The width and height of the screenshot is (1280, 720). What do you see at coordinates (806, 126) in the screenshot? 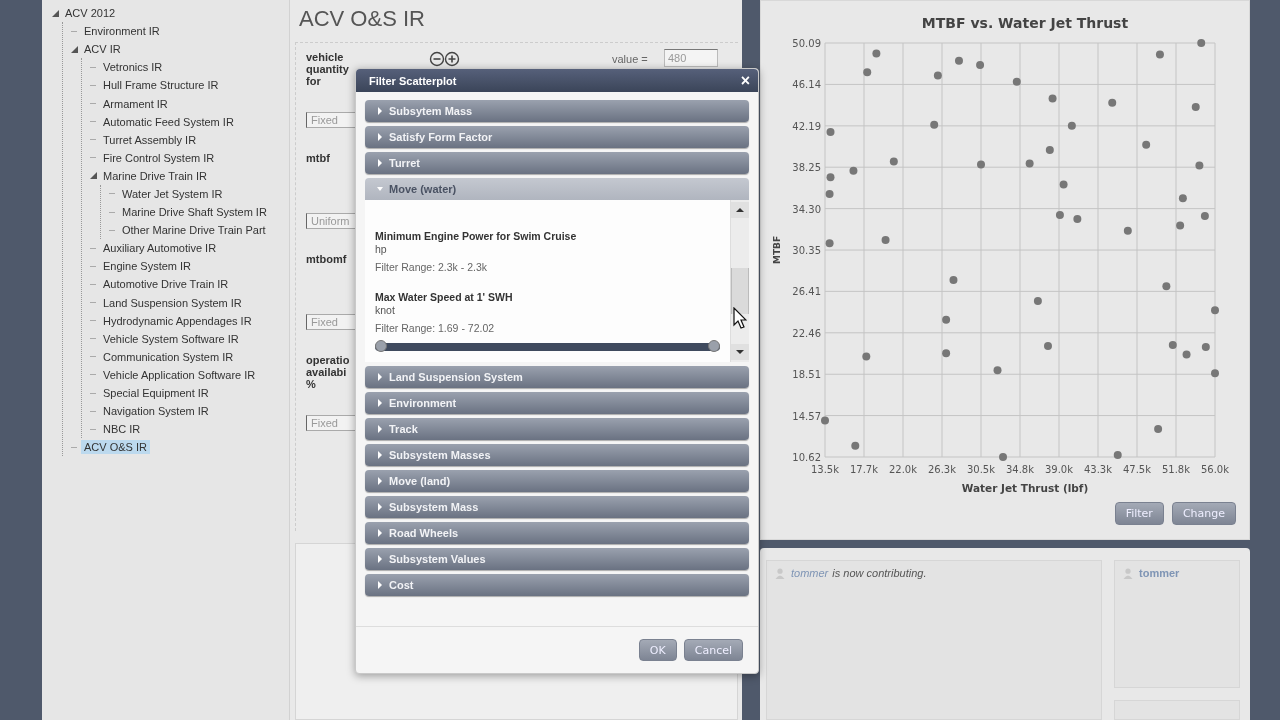
I see `y-tick-label: 42.19` at bounding box center [806, 126].